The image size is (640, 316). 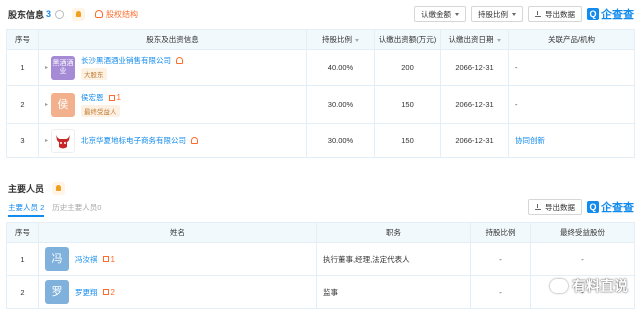 I want to click on row-number: 3, so click(x=22, y=140).